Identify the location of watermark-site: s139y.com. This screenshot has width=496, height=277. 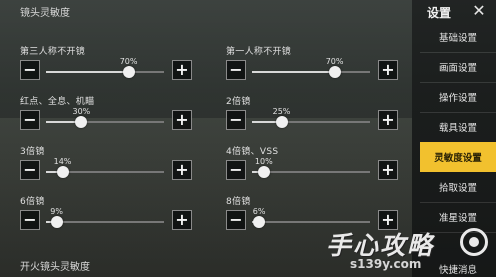
(386, 264).